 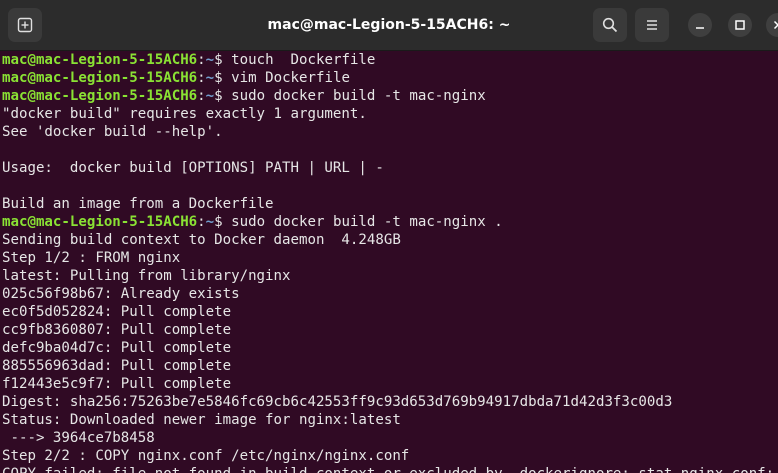 I want to click on line-text: cc9fb8360807: Pull complete, so click(x=117, y=330).